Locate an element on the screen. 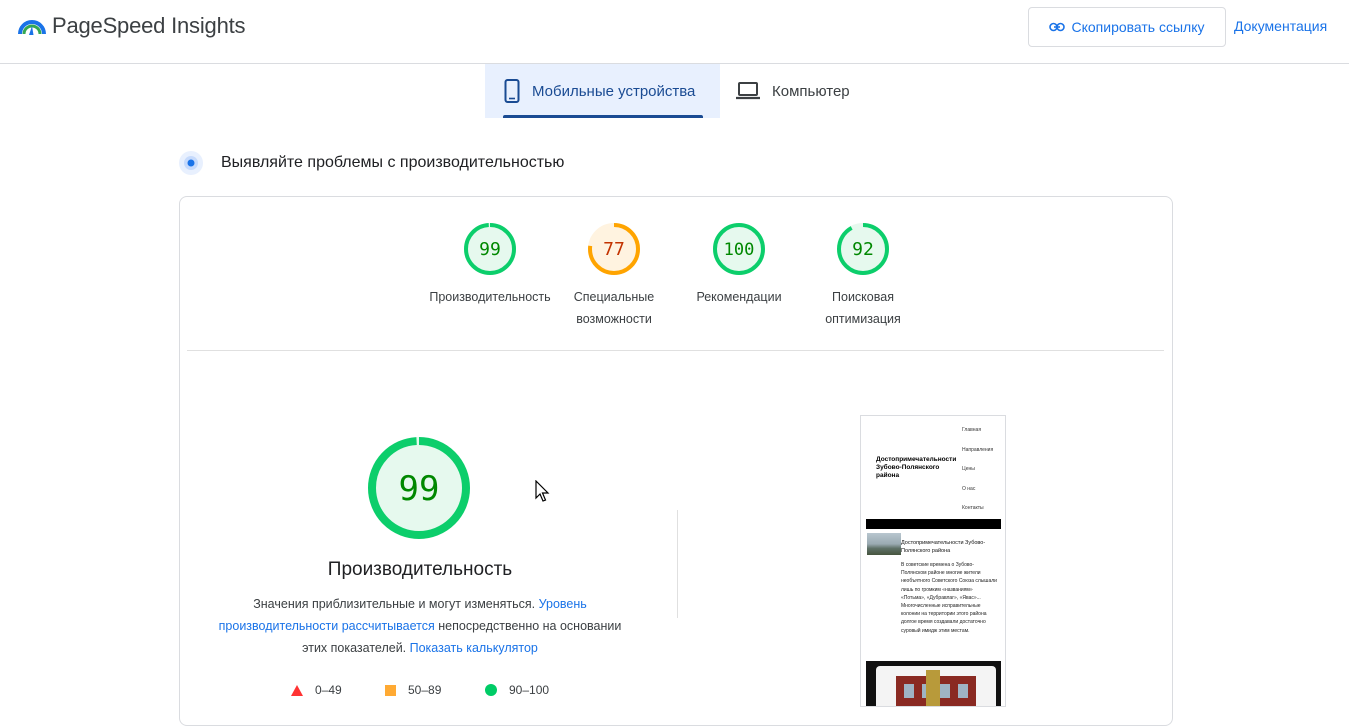  gauge-ring: 100 is located at coordinates (739, 249).